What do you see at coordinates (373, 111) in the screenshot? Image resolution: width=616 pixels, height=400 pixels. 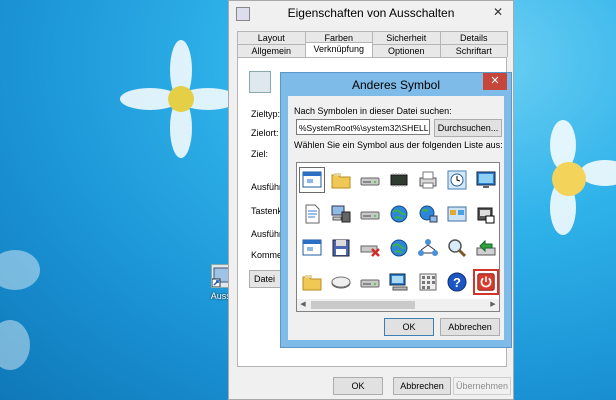 I see `search-label: Nach Symbolen in dieser Datei suchen:` at bounding box center [373, 111].